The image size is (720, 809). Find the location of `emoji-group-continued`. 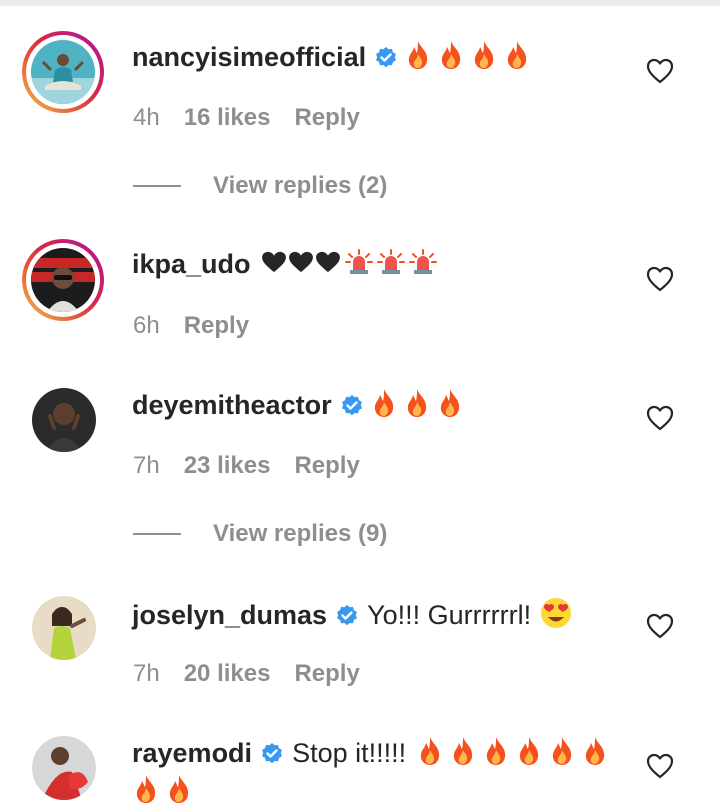

emoji-group-continued is located at coordinates (167, 791).